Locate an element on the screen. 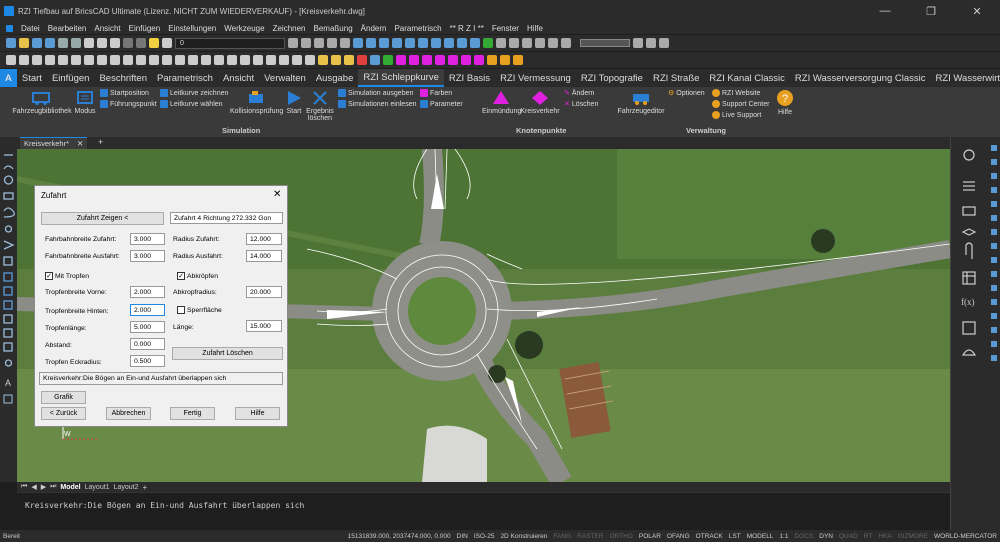  status-scale: 1:1 is located at coordinates (783, 536).